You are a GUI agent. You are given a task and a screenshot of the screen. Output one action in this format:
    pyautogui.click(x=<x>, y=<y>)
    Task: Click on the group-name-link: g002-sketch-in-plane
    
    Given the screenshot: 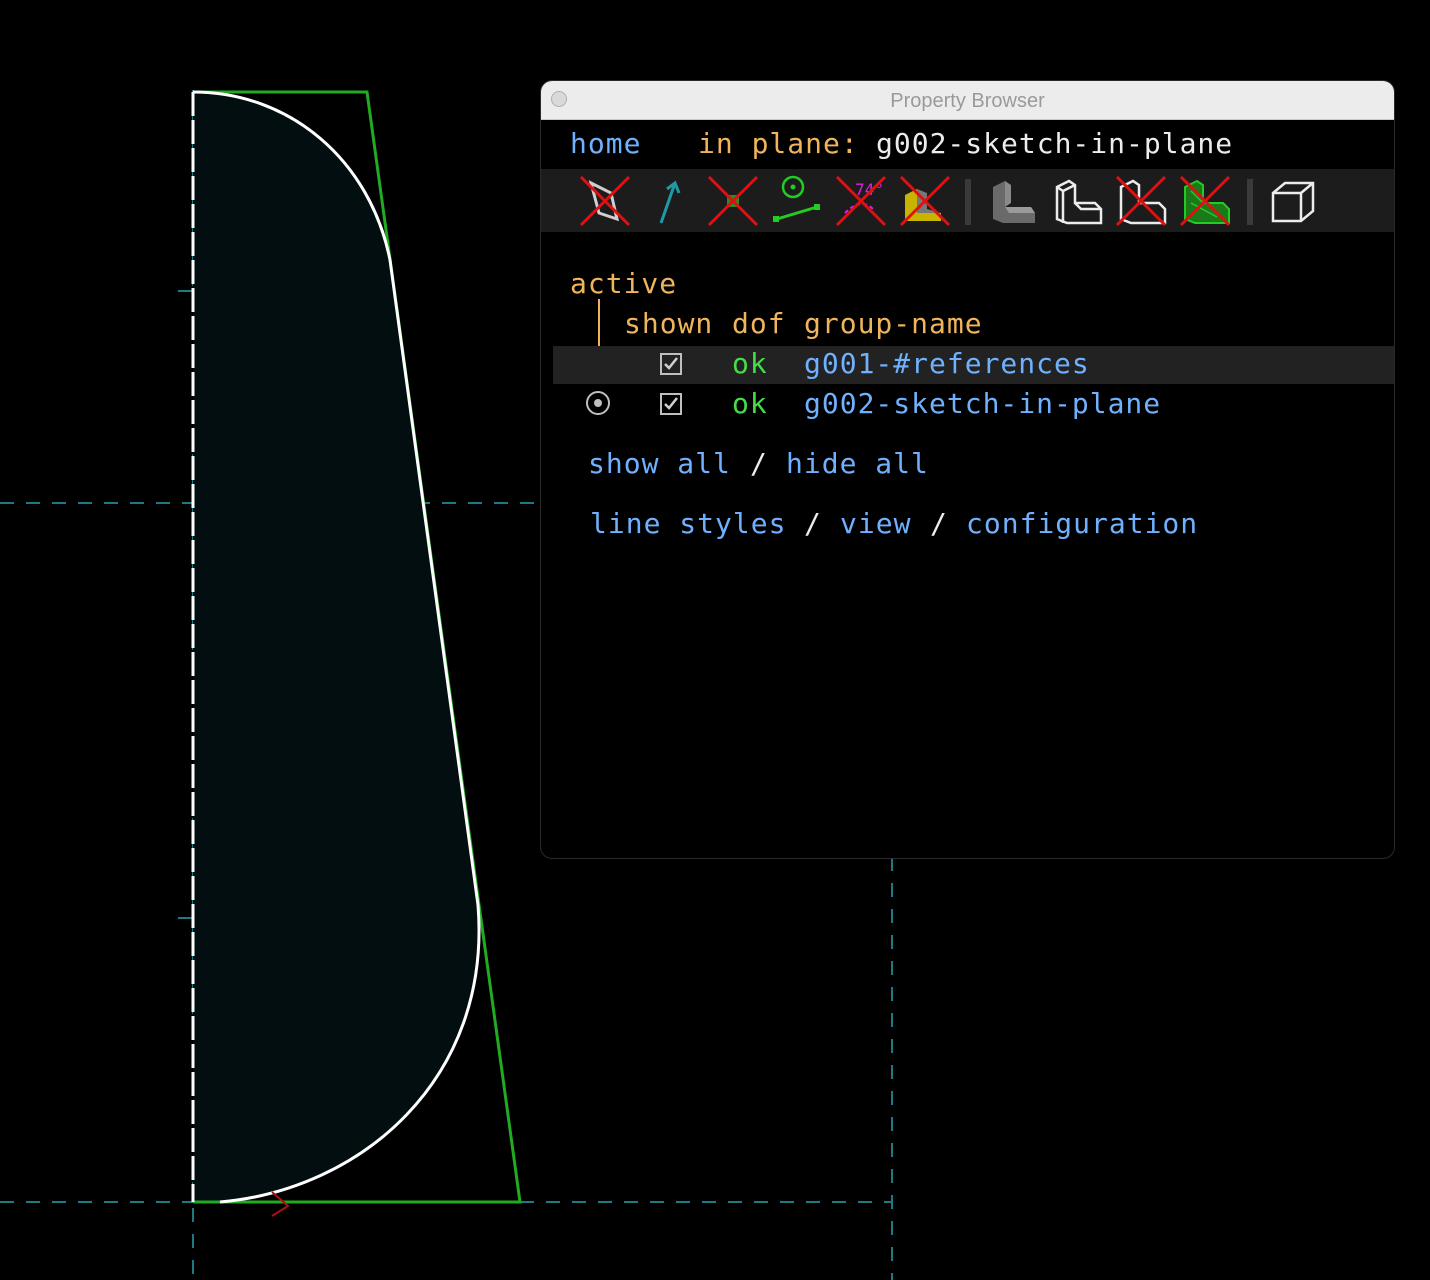 What is the action you would take?
    pyautogui.click(x=982, y=403)
    